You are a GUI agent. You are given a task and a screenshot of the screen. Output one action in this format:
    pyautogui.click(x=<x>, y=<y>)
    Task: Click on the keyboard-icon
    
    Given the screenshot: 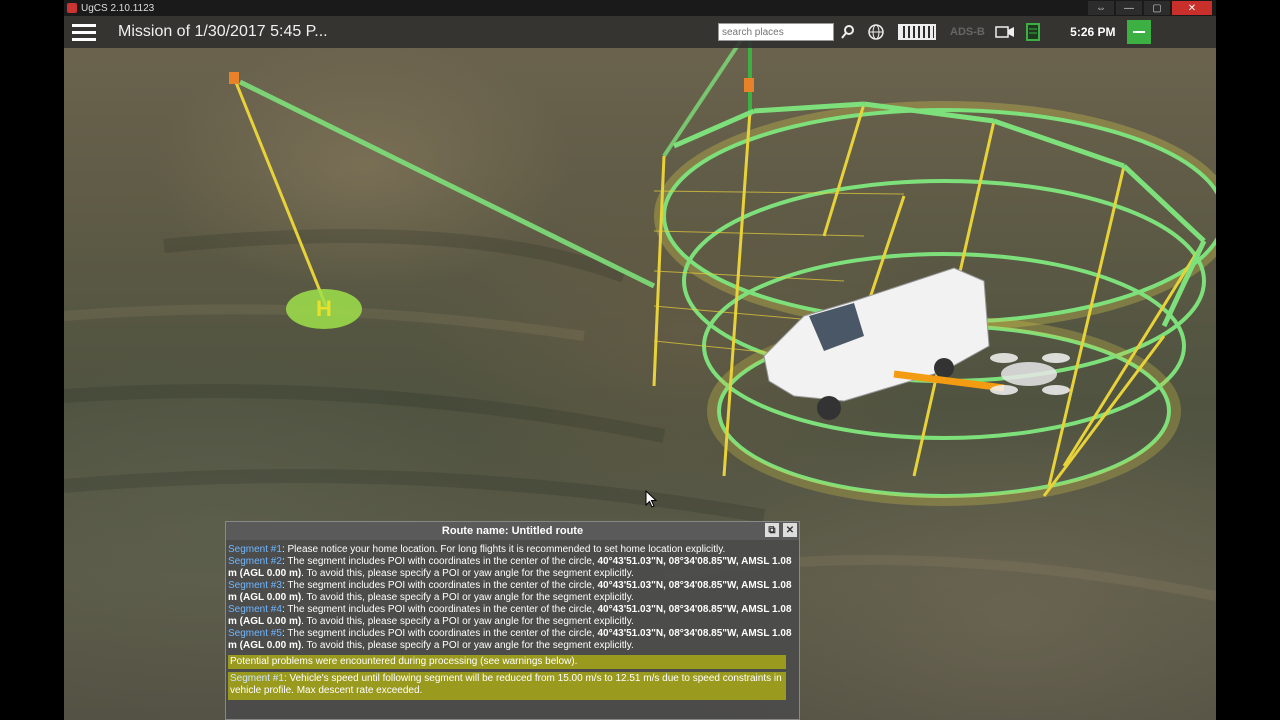 What is the action you would take?
    pyautogui.click(x=917, y=32)
    